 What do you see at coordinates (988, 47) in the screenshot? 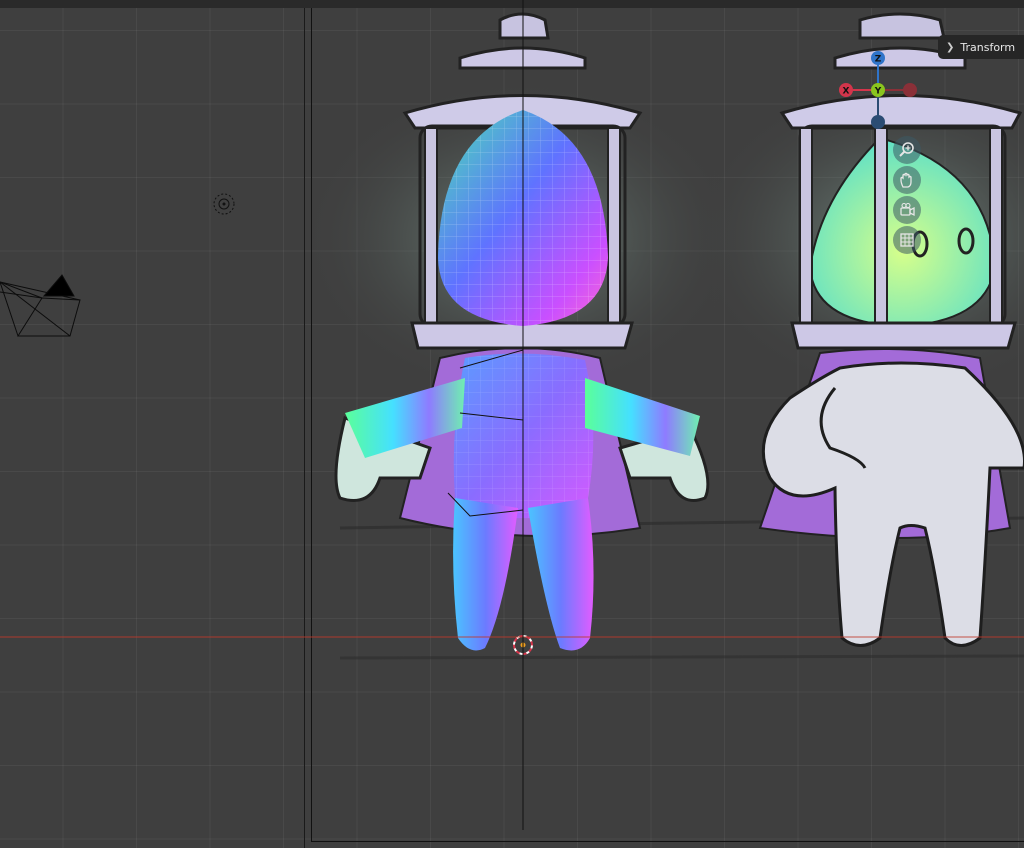
I see `transform-label: Transform` at bounding box center [988, 47].